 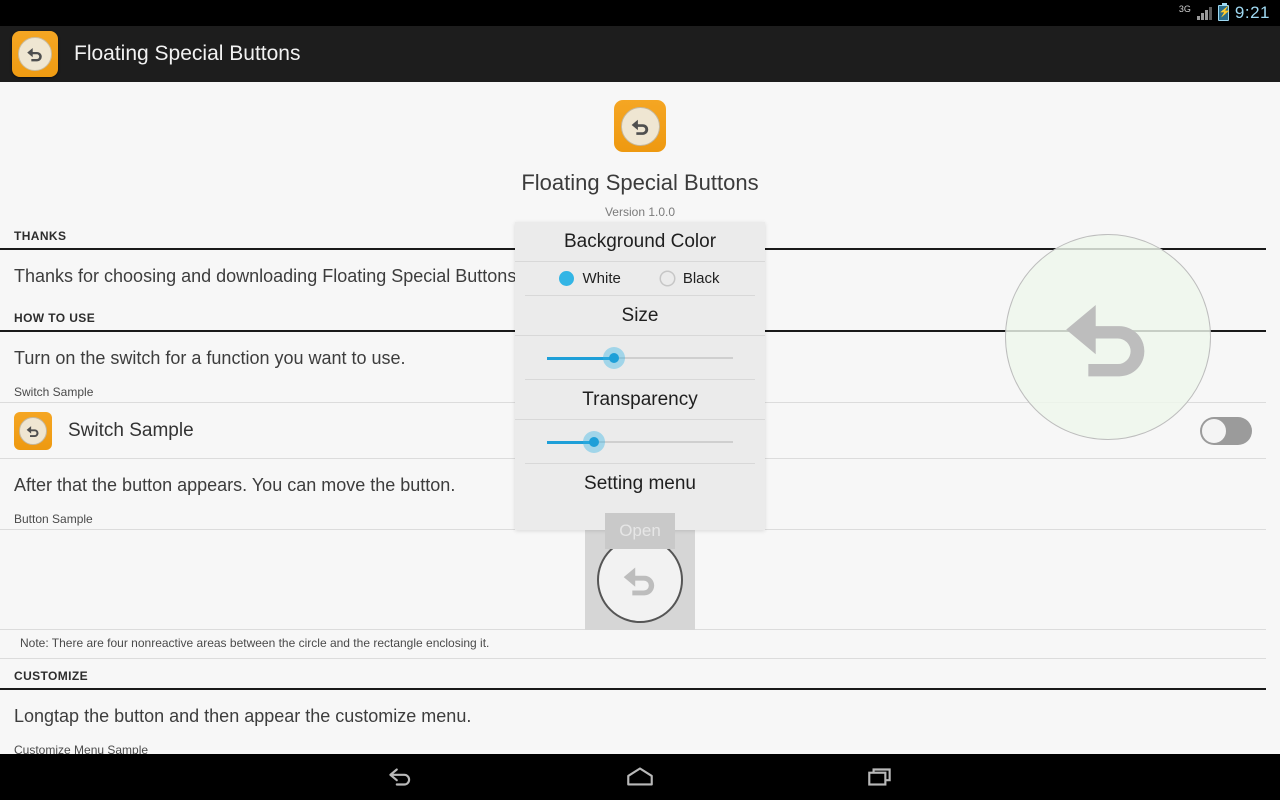 What do you see at coordinates (640, 212) in the screenshot?
I see `app-version-label: Version 1.0.0` at bounding box center [640, 212].